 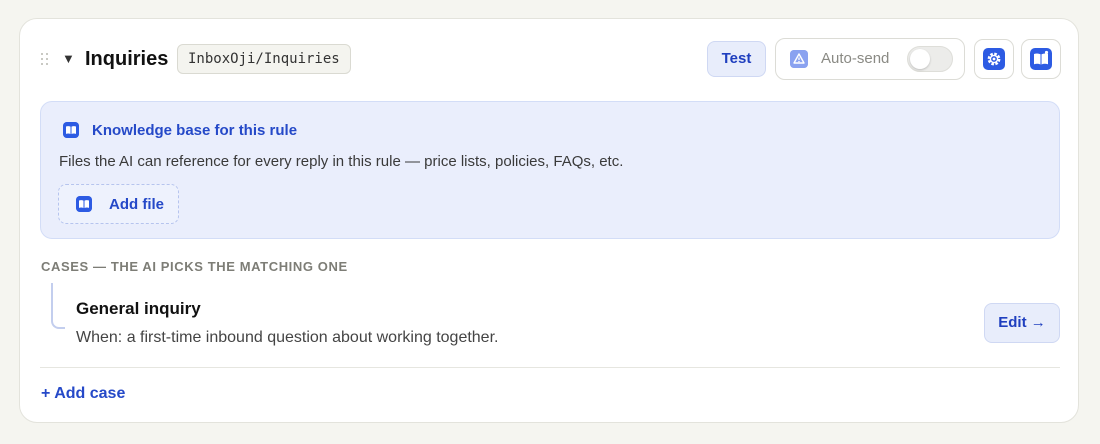 I want to click on add-file-button: Add file, so click(x=118, y=204).